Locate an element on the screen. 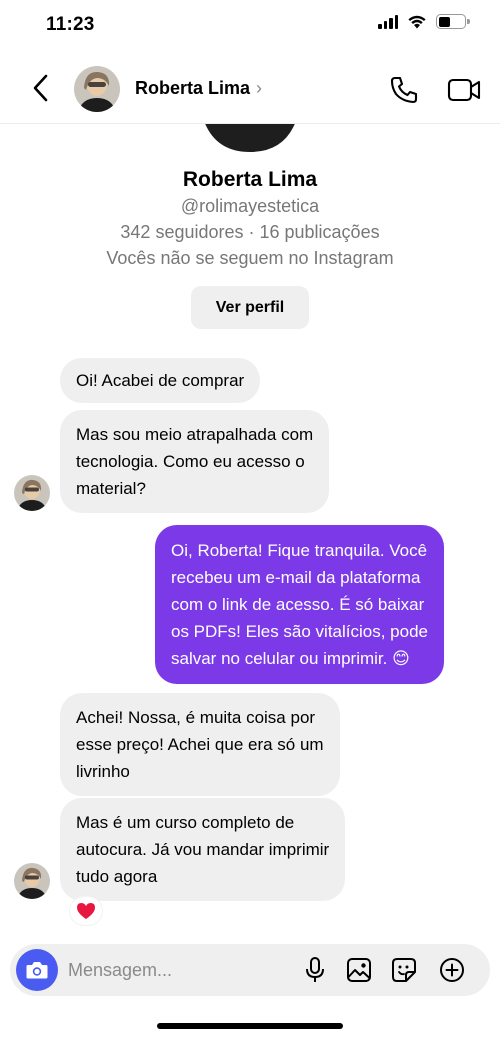  message-line: tudo agora is located at coordinates (117, 876).